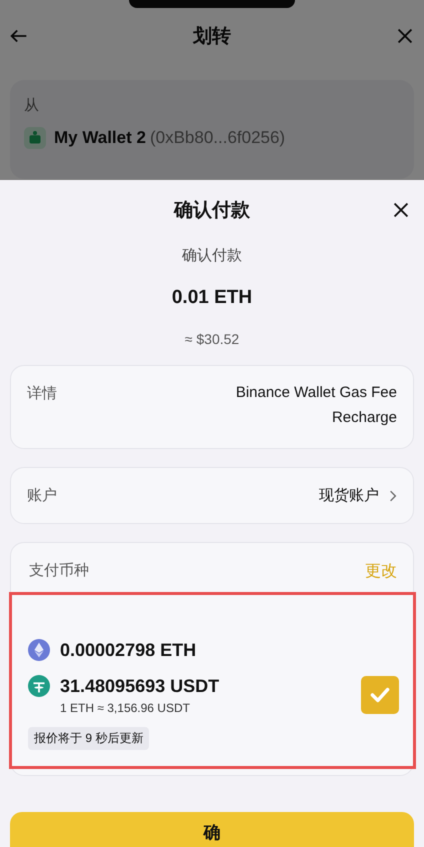 Image resolution: width=424 pixels, height=847 pixels. Describe the element at coordinates (42, 495) in the screenshot. I see `account-label: 账户` at that location.